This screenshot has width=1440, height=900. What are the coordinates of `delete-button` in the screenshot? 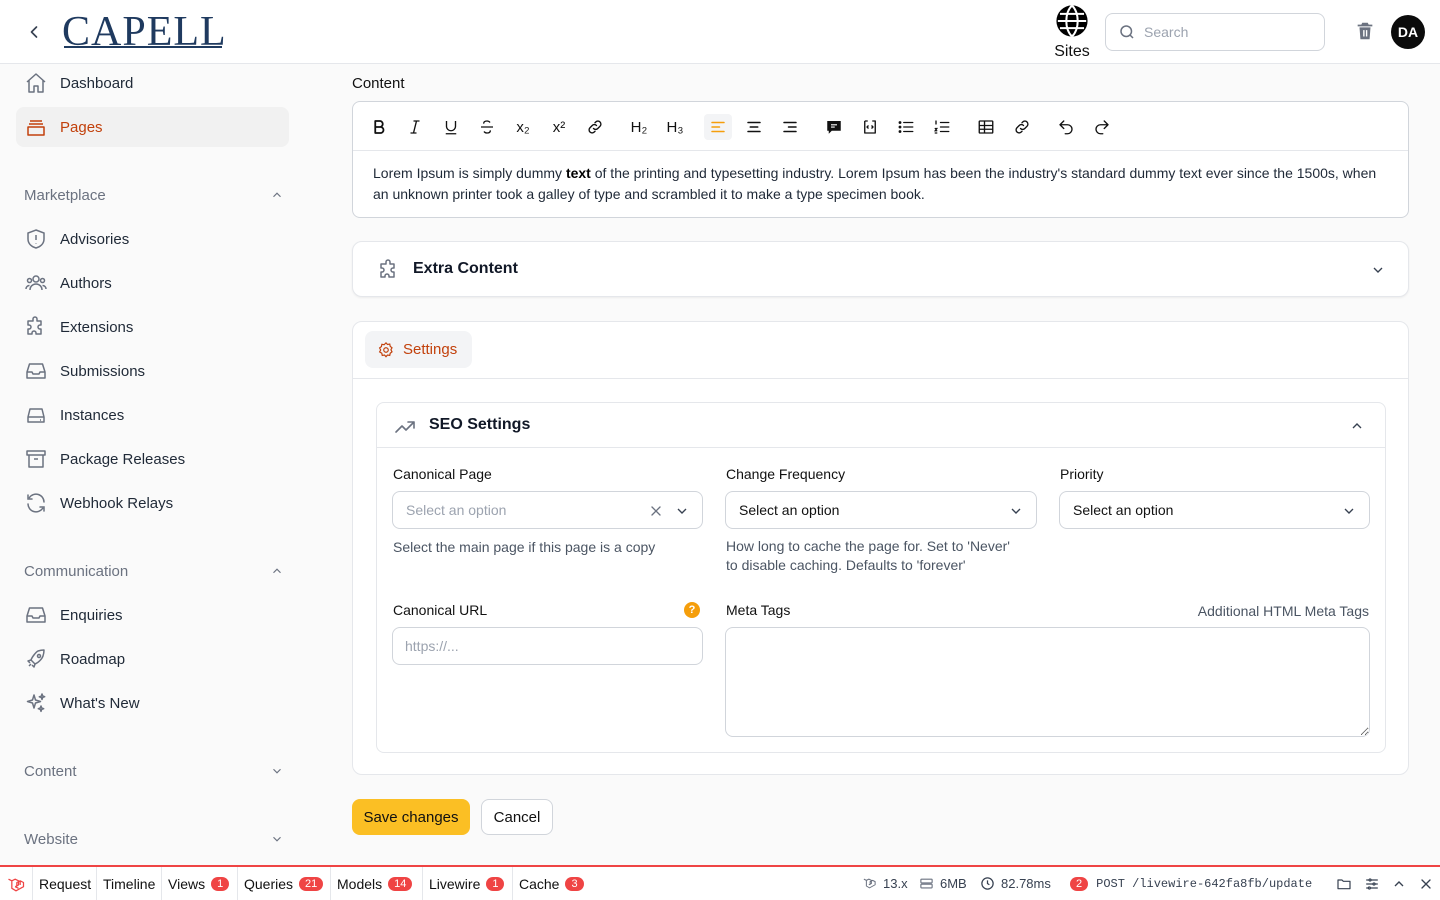 It's located at (1366, 32).